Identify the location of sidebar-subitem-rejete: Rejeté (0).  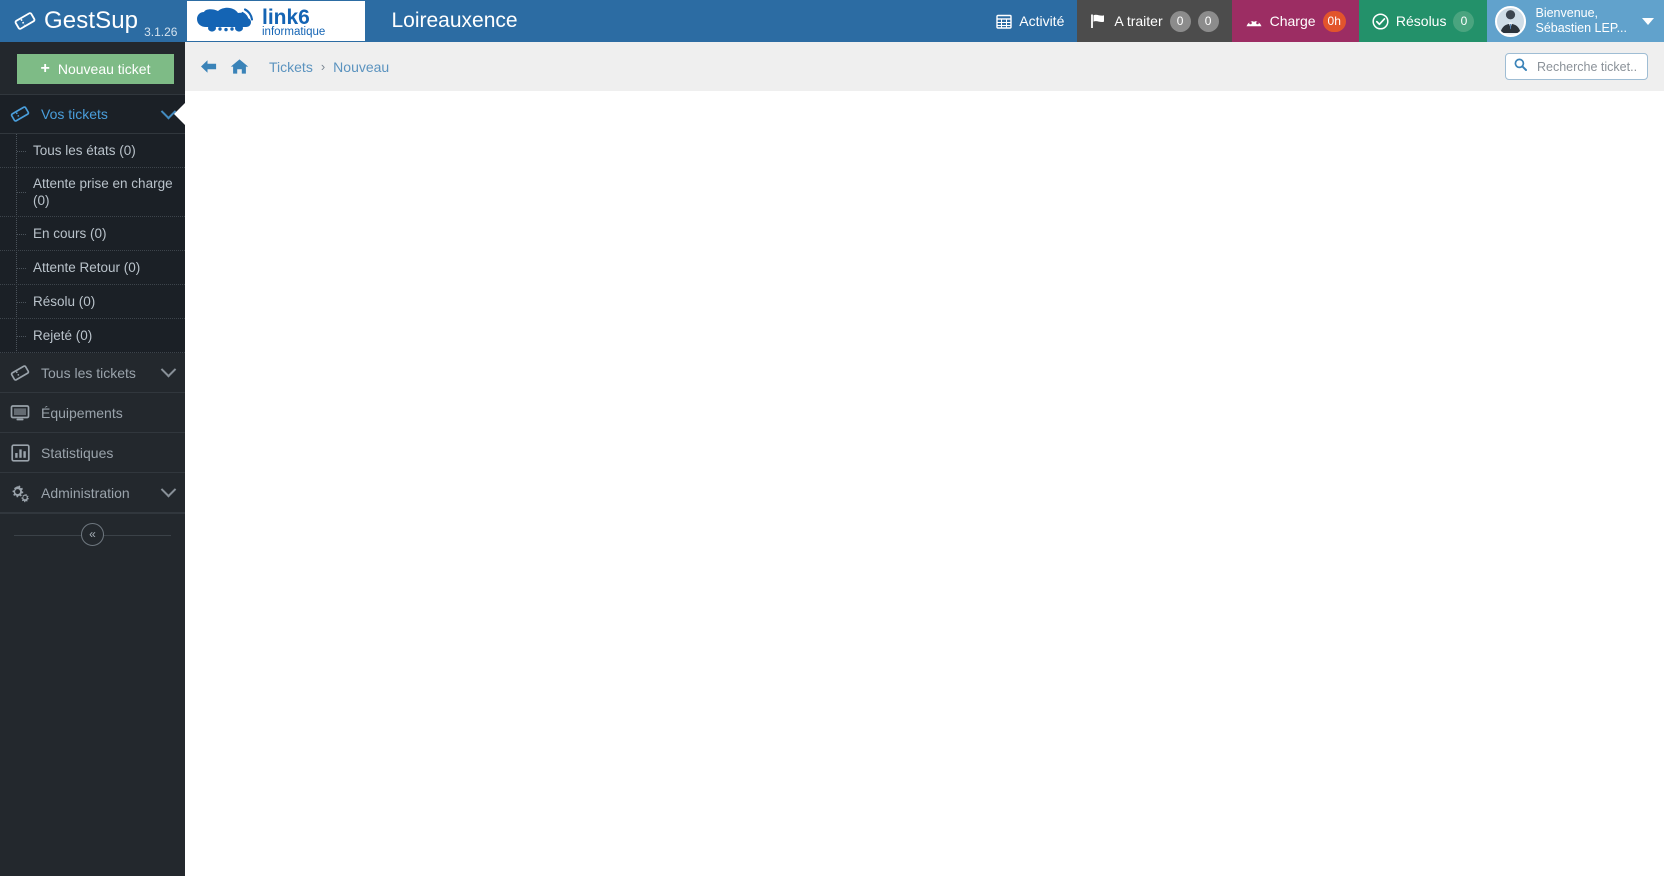
(92, 336).